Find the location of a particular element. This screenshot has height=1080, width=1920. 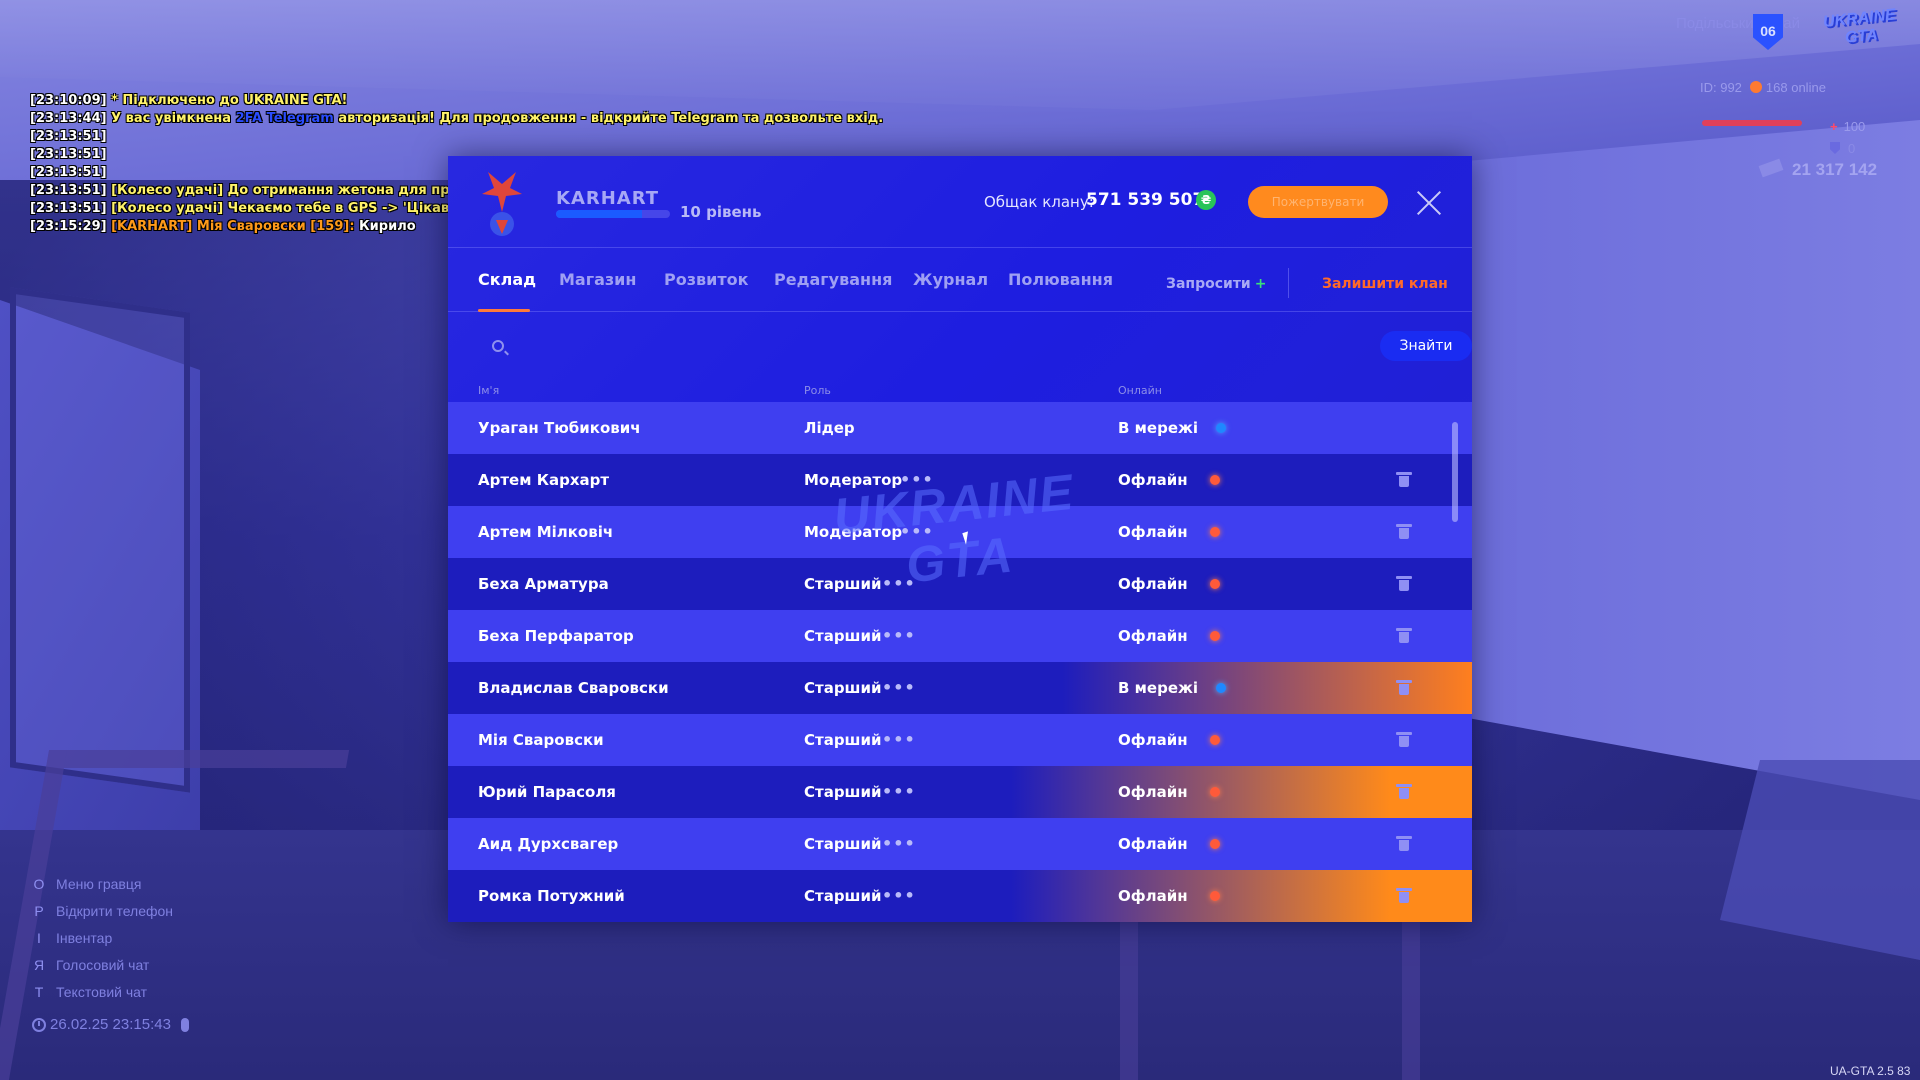

cash-icon is located at coordinates (1771, 168).